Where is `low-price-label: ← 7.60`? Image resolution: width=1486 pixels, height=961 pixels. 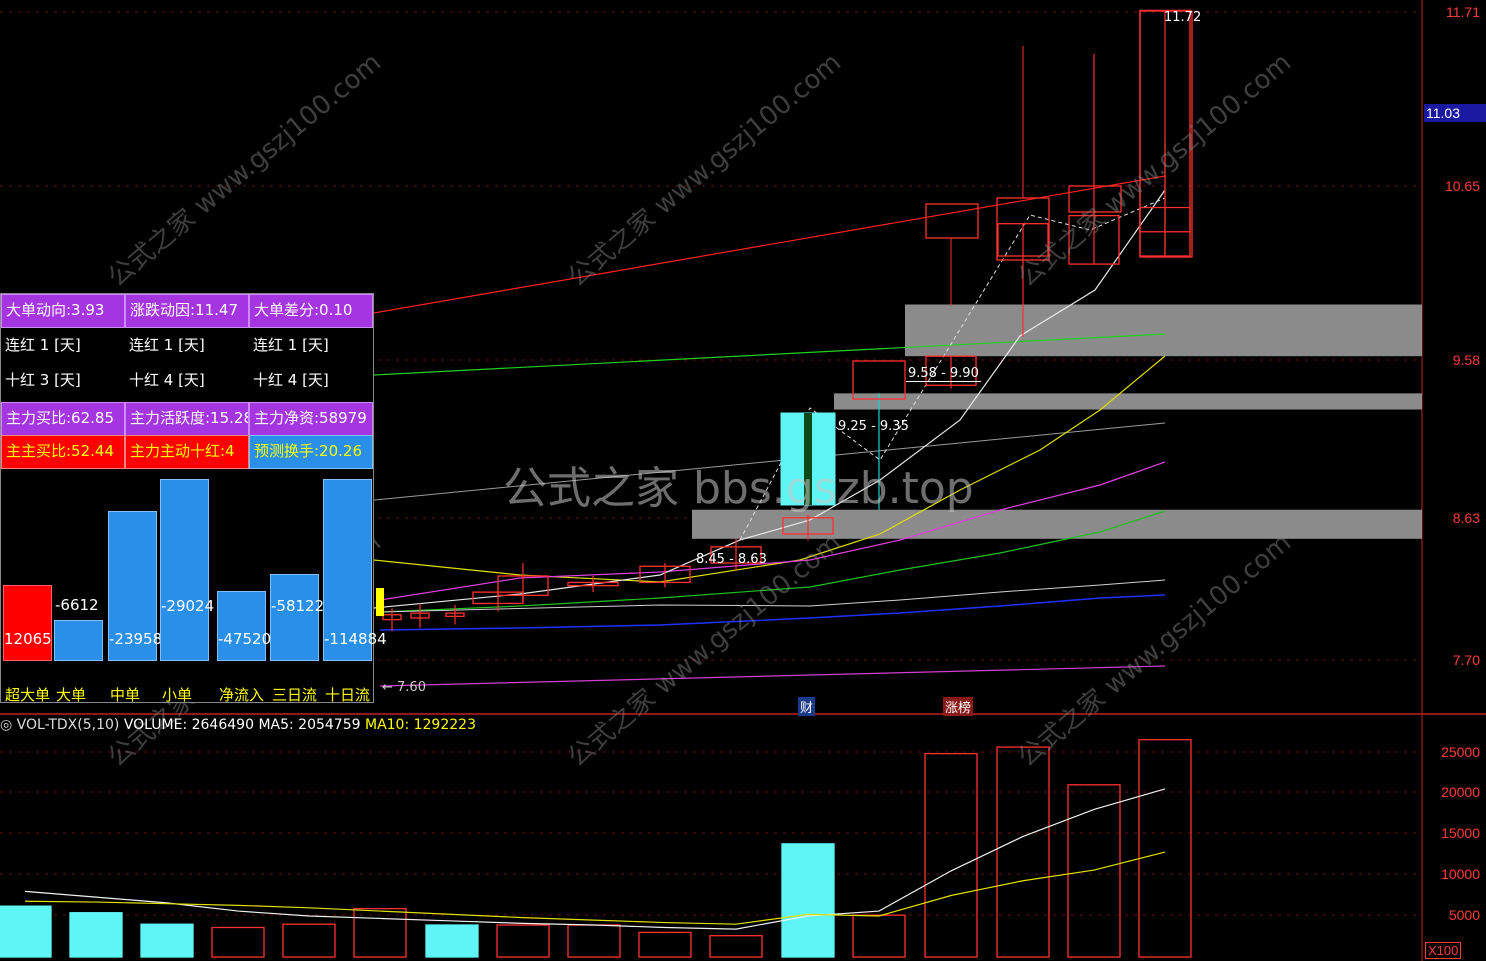 low-price-label: ← 7.60 is located at coordinates (404, 687).